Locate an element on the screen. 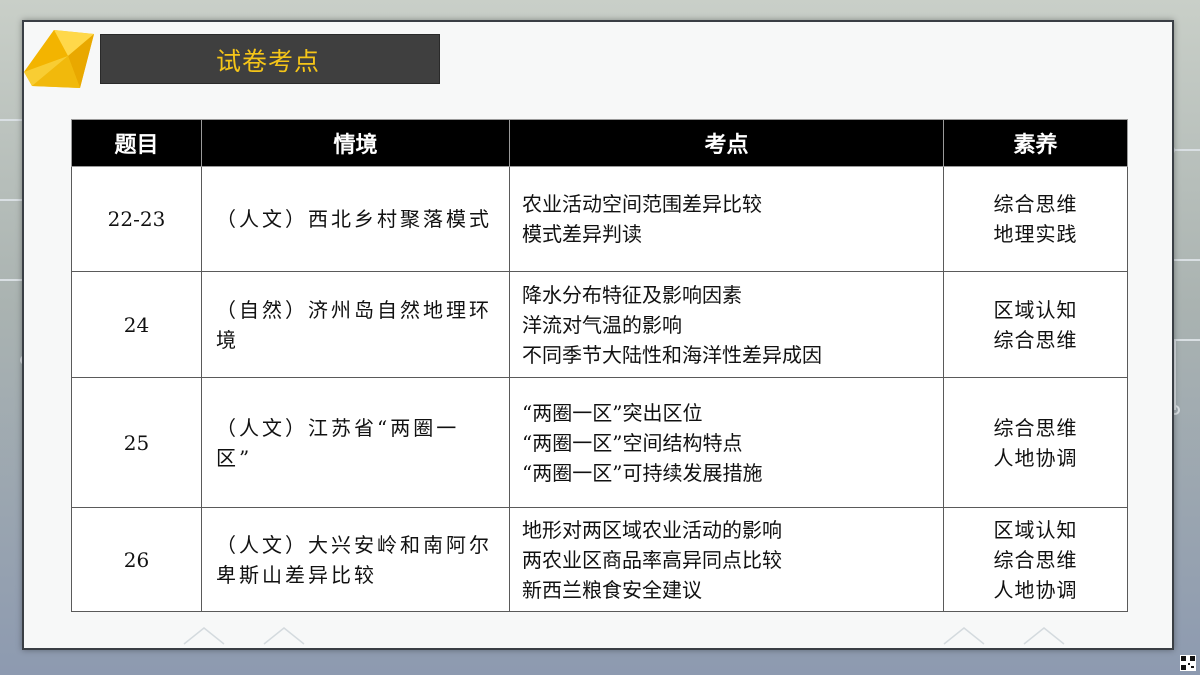  situation-cell: （人文）江苏省“两圈一区” is located at coordinates (355, 442).